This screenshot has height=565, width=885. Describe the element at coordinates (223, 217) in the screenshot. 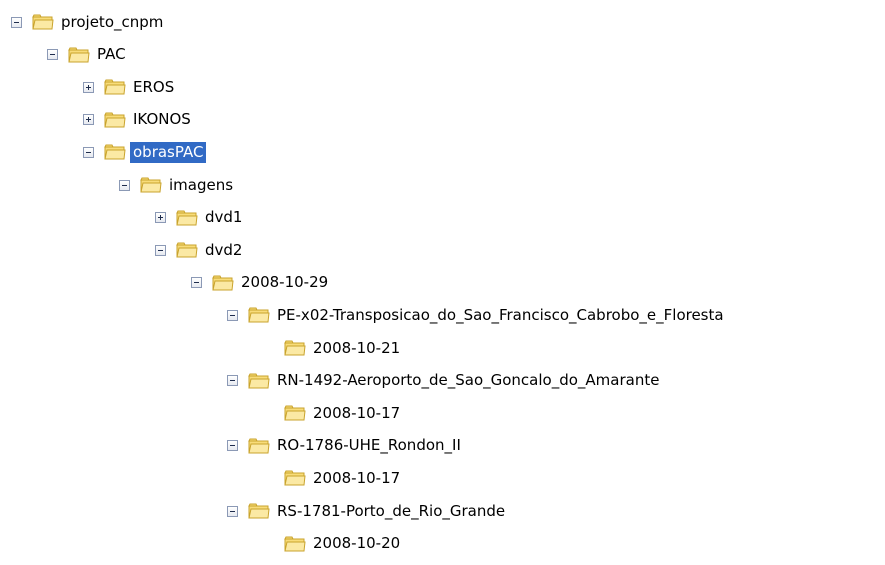

I see `tree-node-label: dvd1` at that location.